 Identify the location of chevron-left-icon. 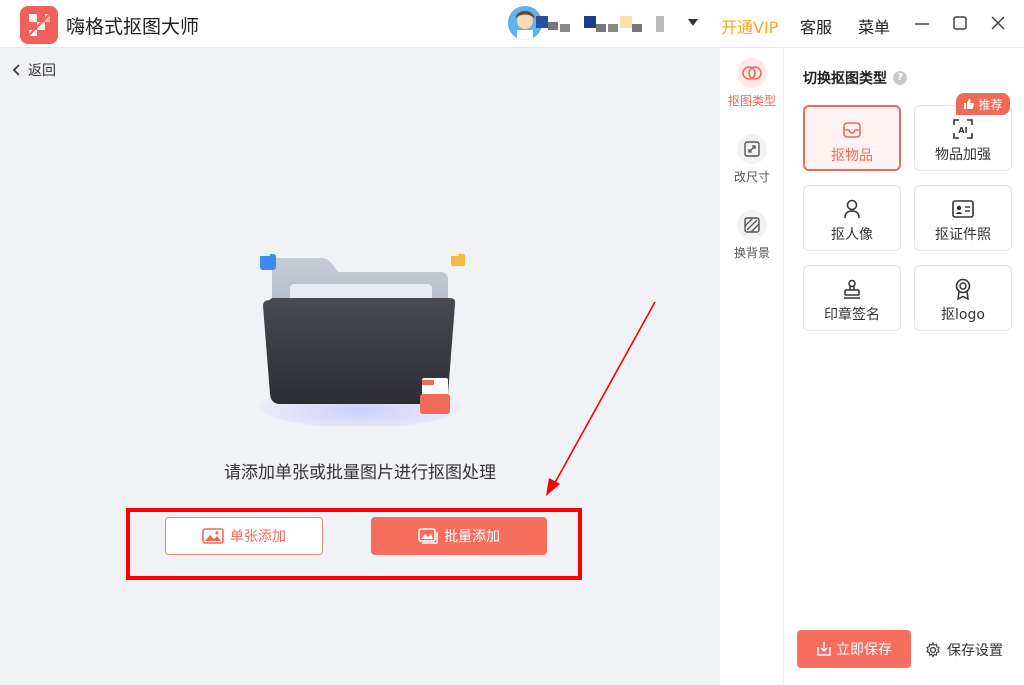
(16, 70).